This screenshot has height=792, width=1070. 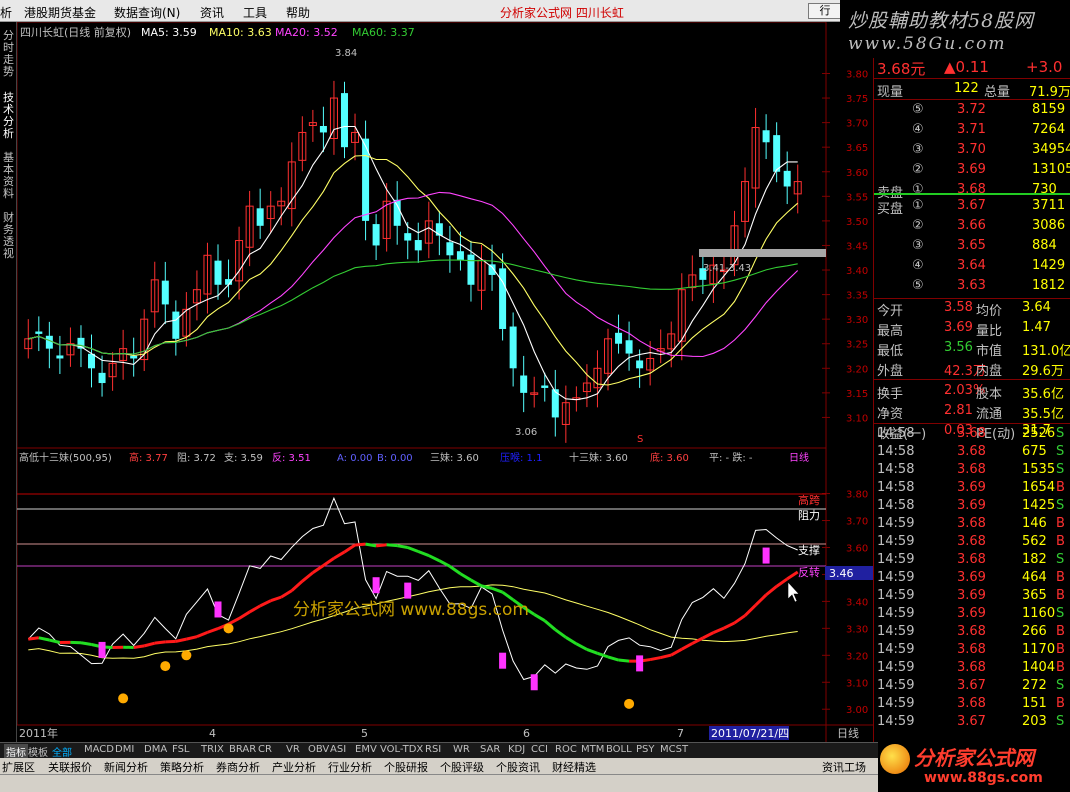 I want to click on ind-period: 日线, so click(x=799, y=457).